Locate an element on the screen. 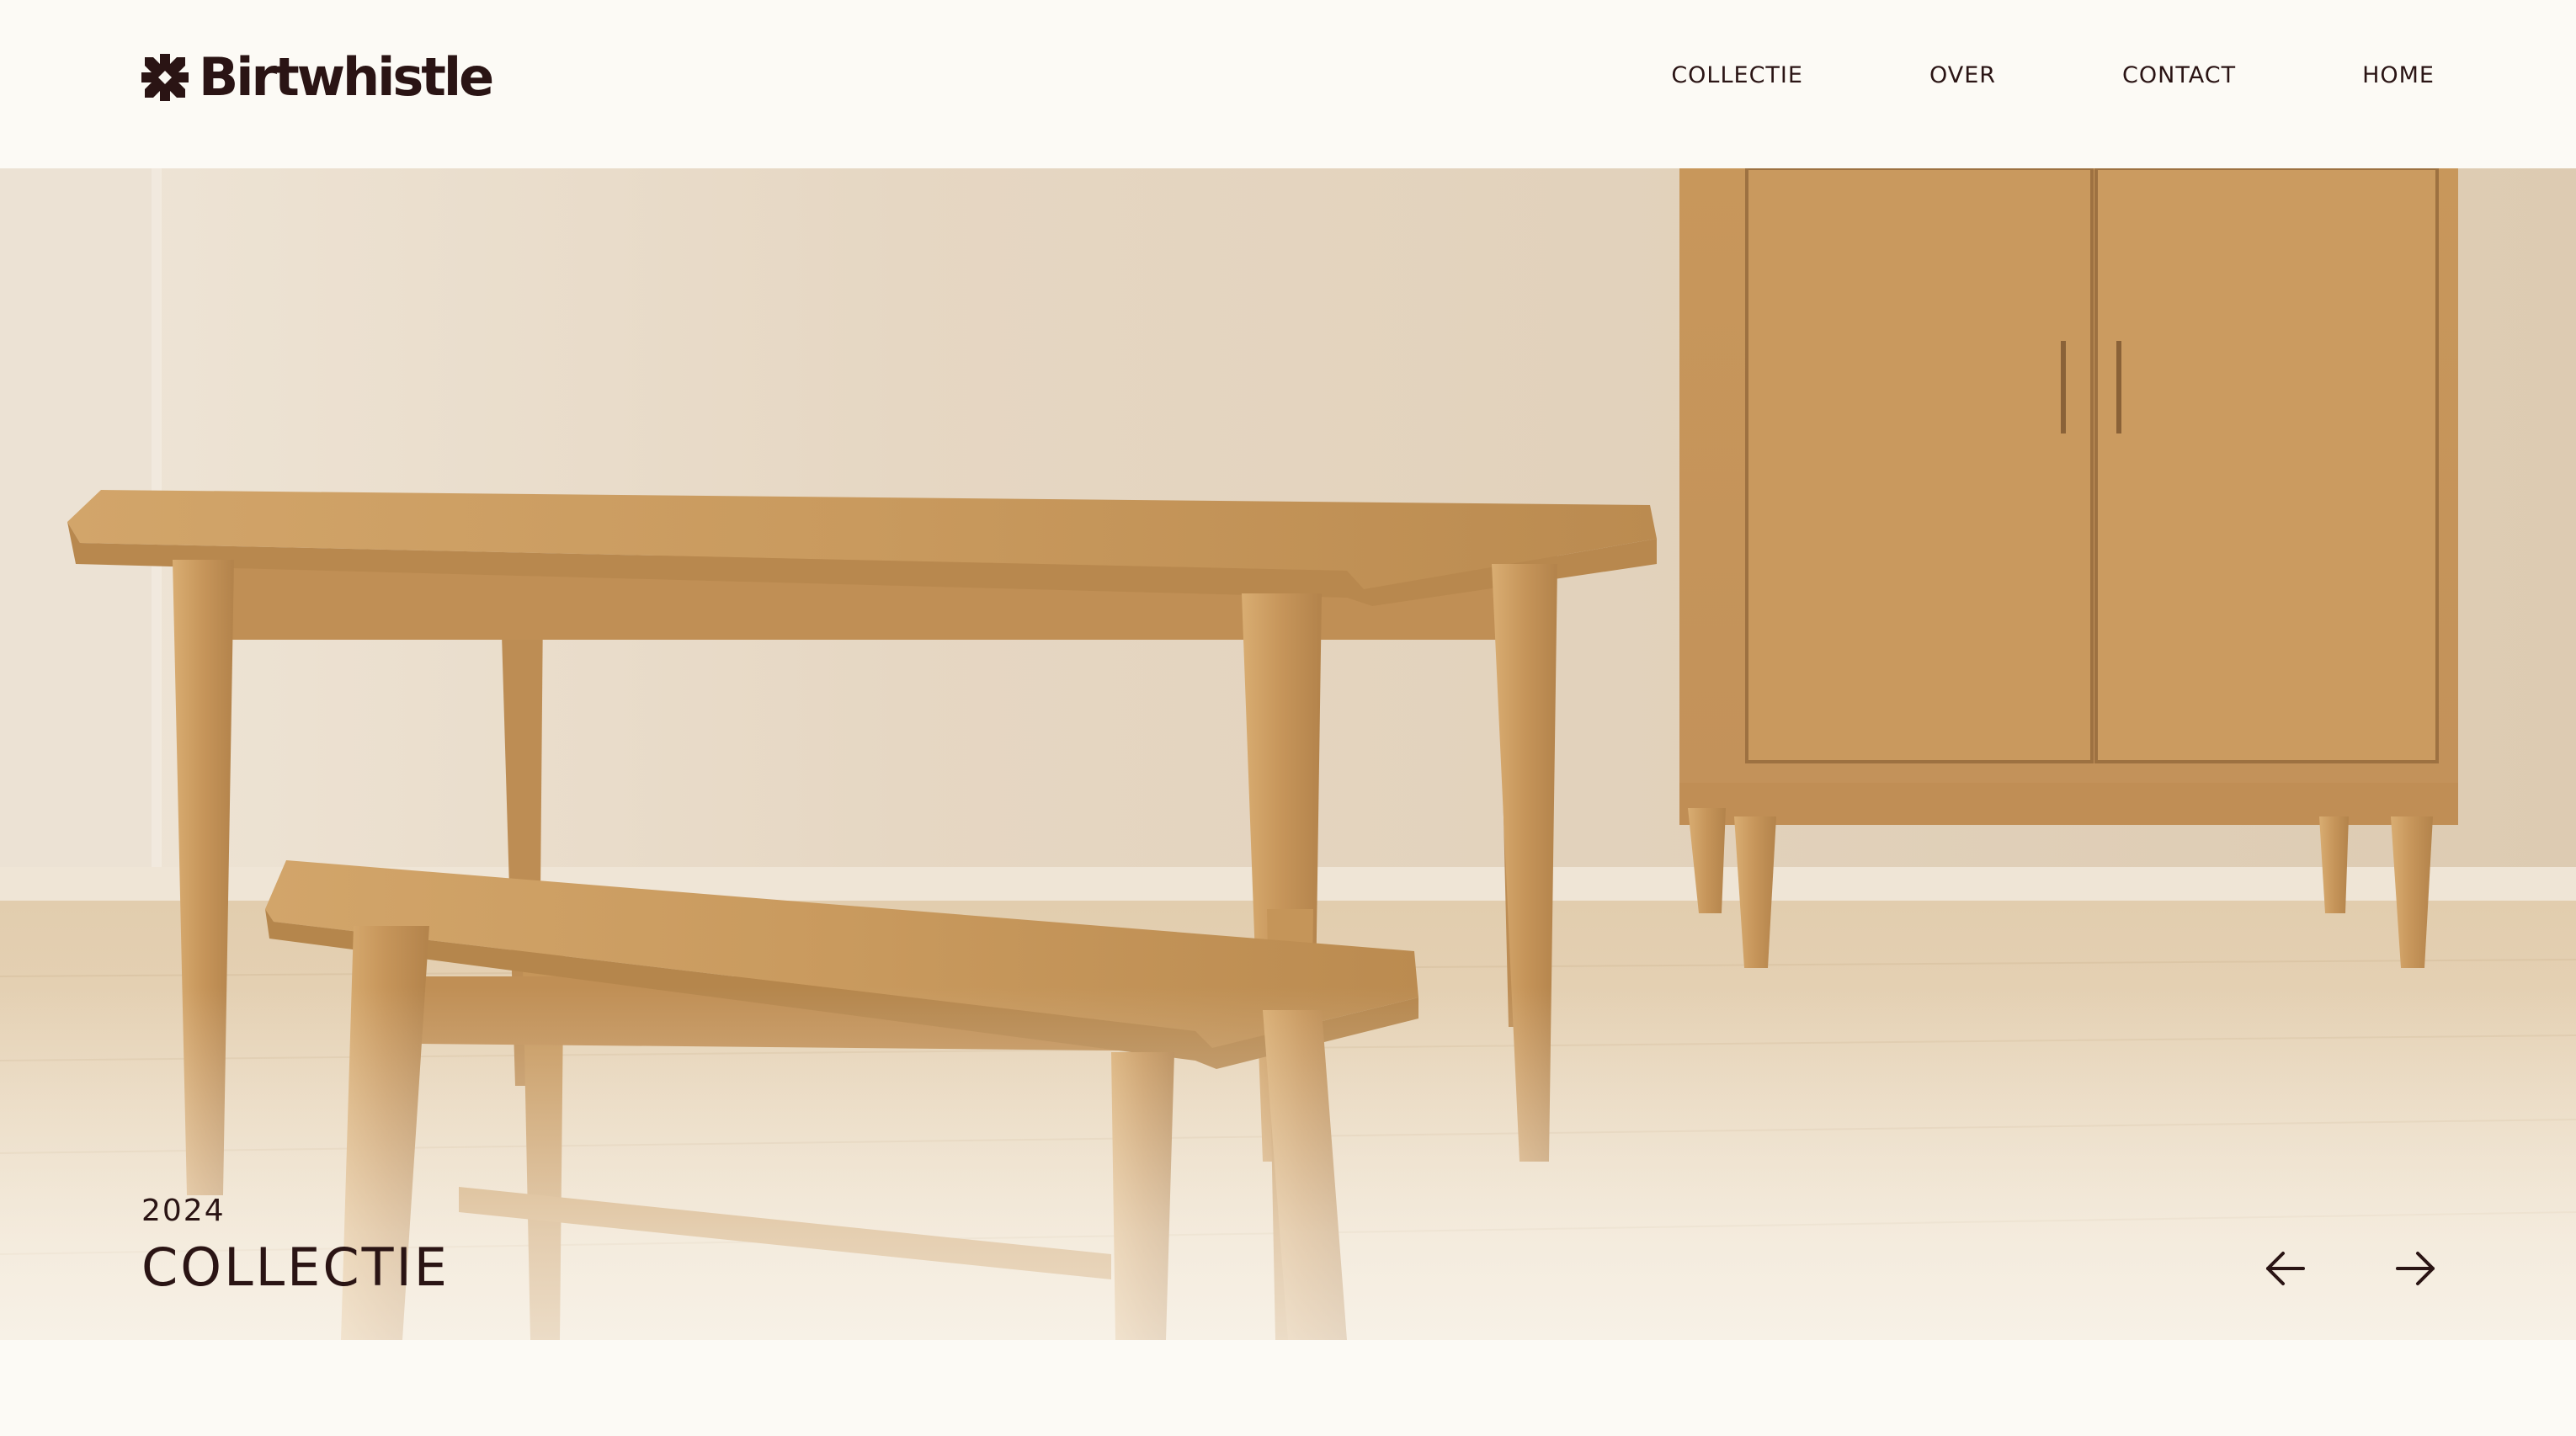  brand-logo: Birtwhistle is located at coordinates (318, 77).